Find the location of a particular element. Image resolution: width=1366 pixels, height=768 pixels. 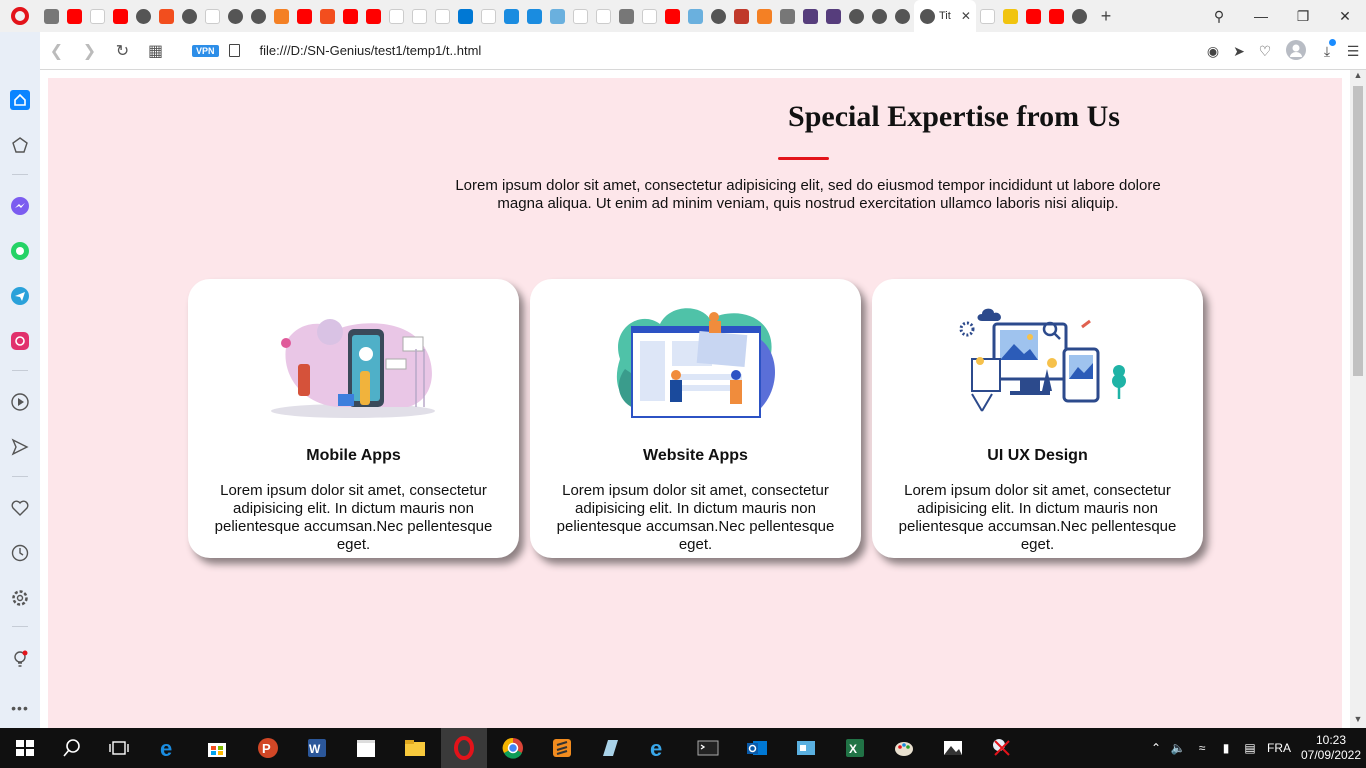

tips-lightbulb-icon is located at coordinates (20, 659).